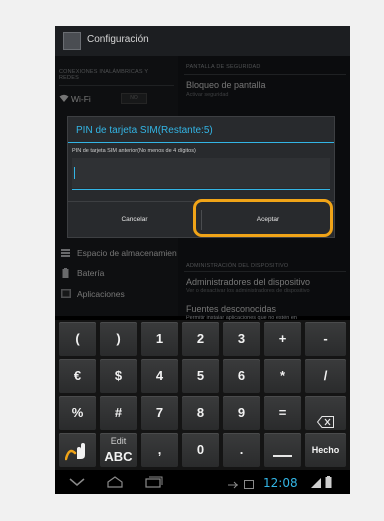 This screenshot has width=384, height=521. Describe the element at coordinates (159, 413) in the screenshot. I see `key-7: 7` at that location.